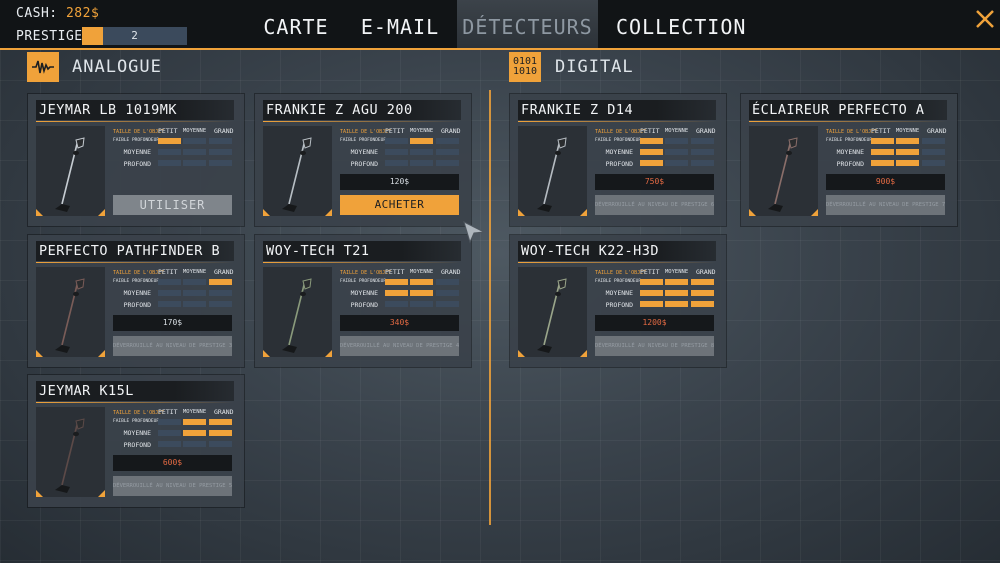 The width and height of the screenshot is (1000, 563). I want to click on cash-display: CASH: 282$, so click(57, 13).